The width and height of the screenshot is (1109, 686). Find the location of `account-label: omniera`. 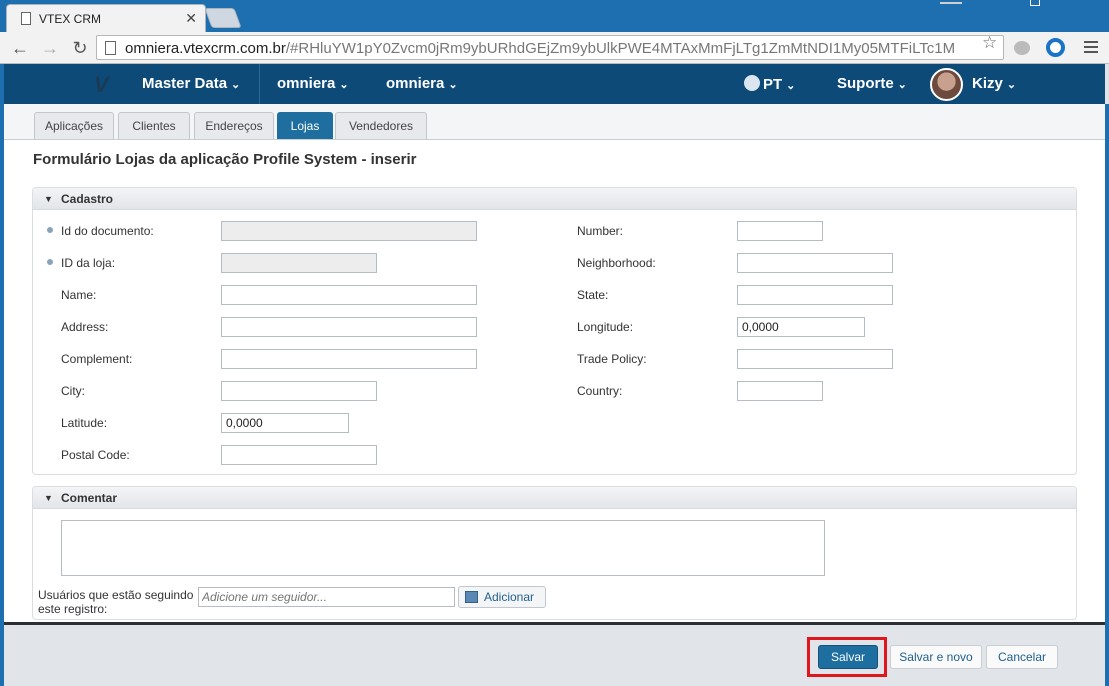

account-label: omniera is located at coordinates (306, 83).